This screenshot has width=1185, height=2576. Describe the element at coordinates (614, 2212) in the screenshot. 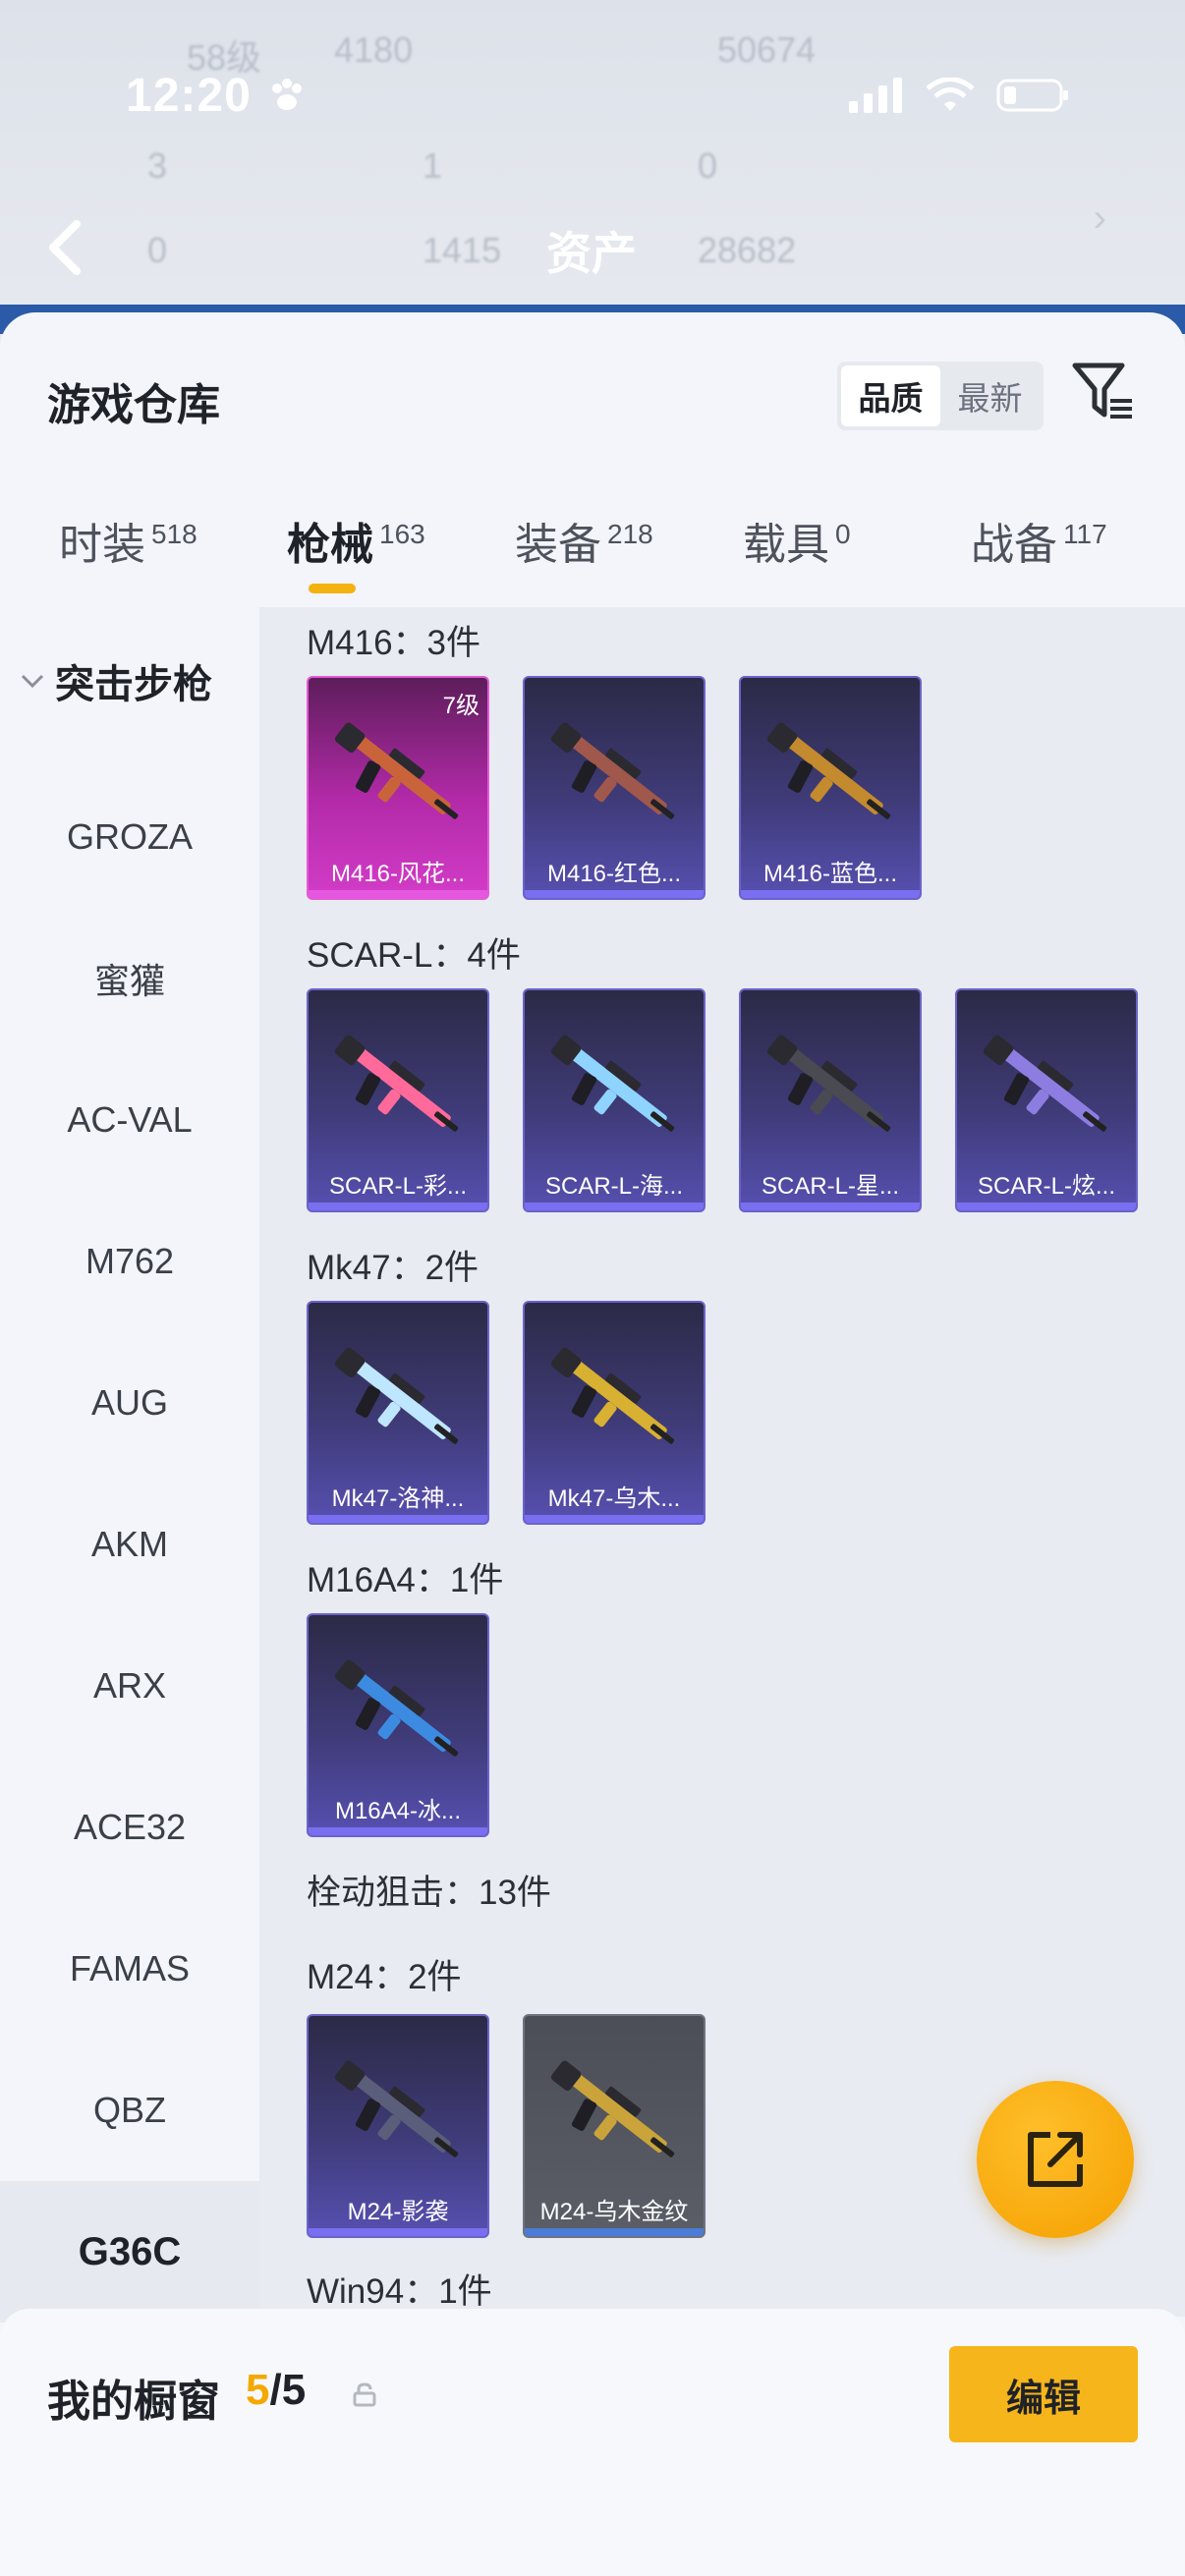

I see `weapon-card-name: M24-乌木金纹` at that location.